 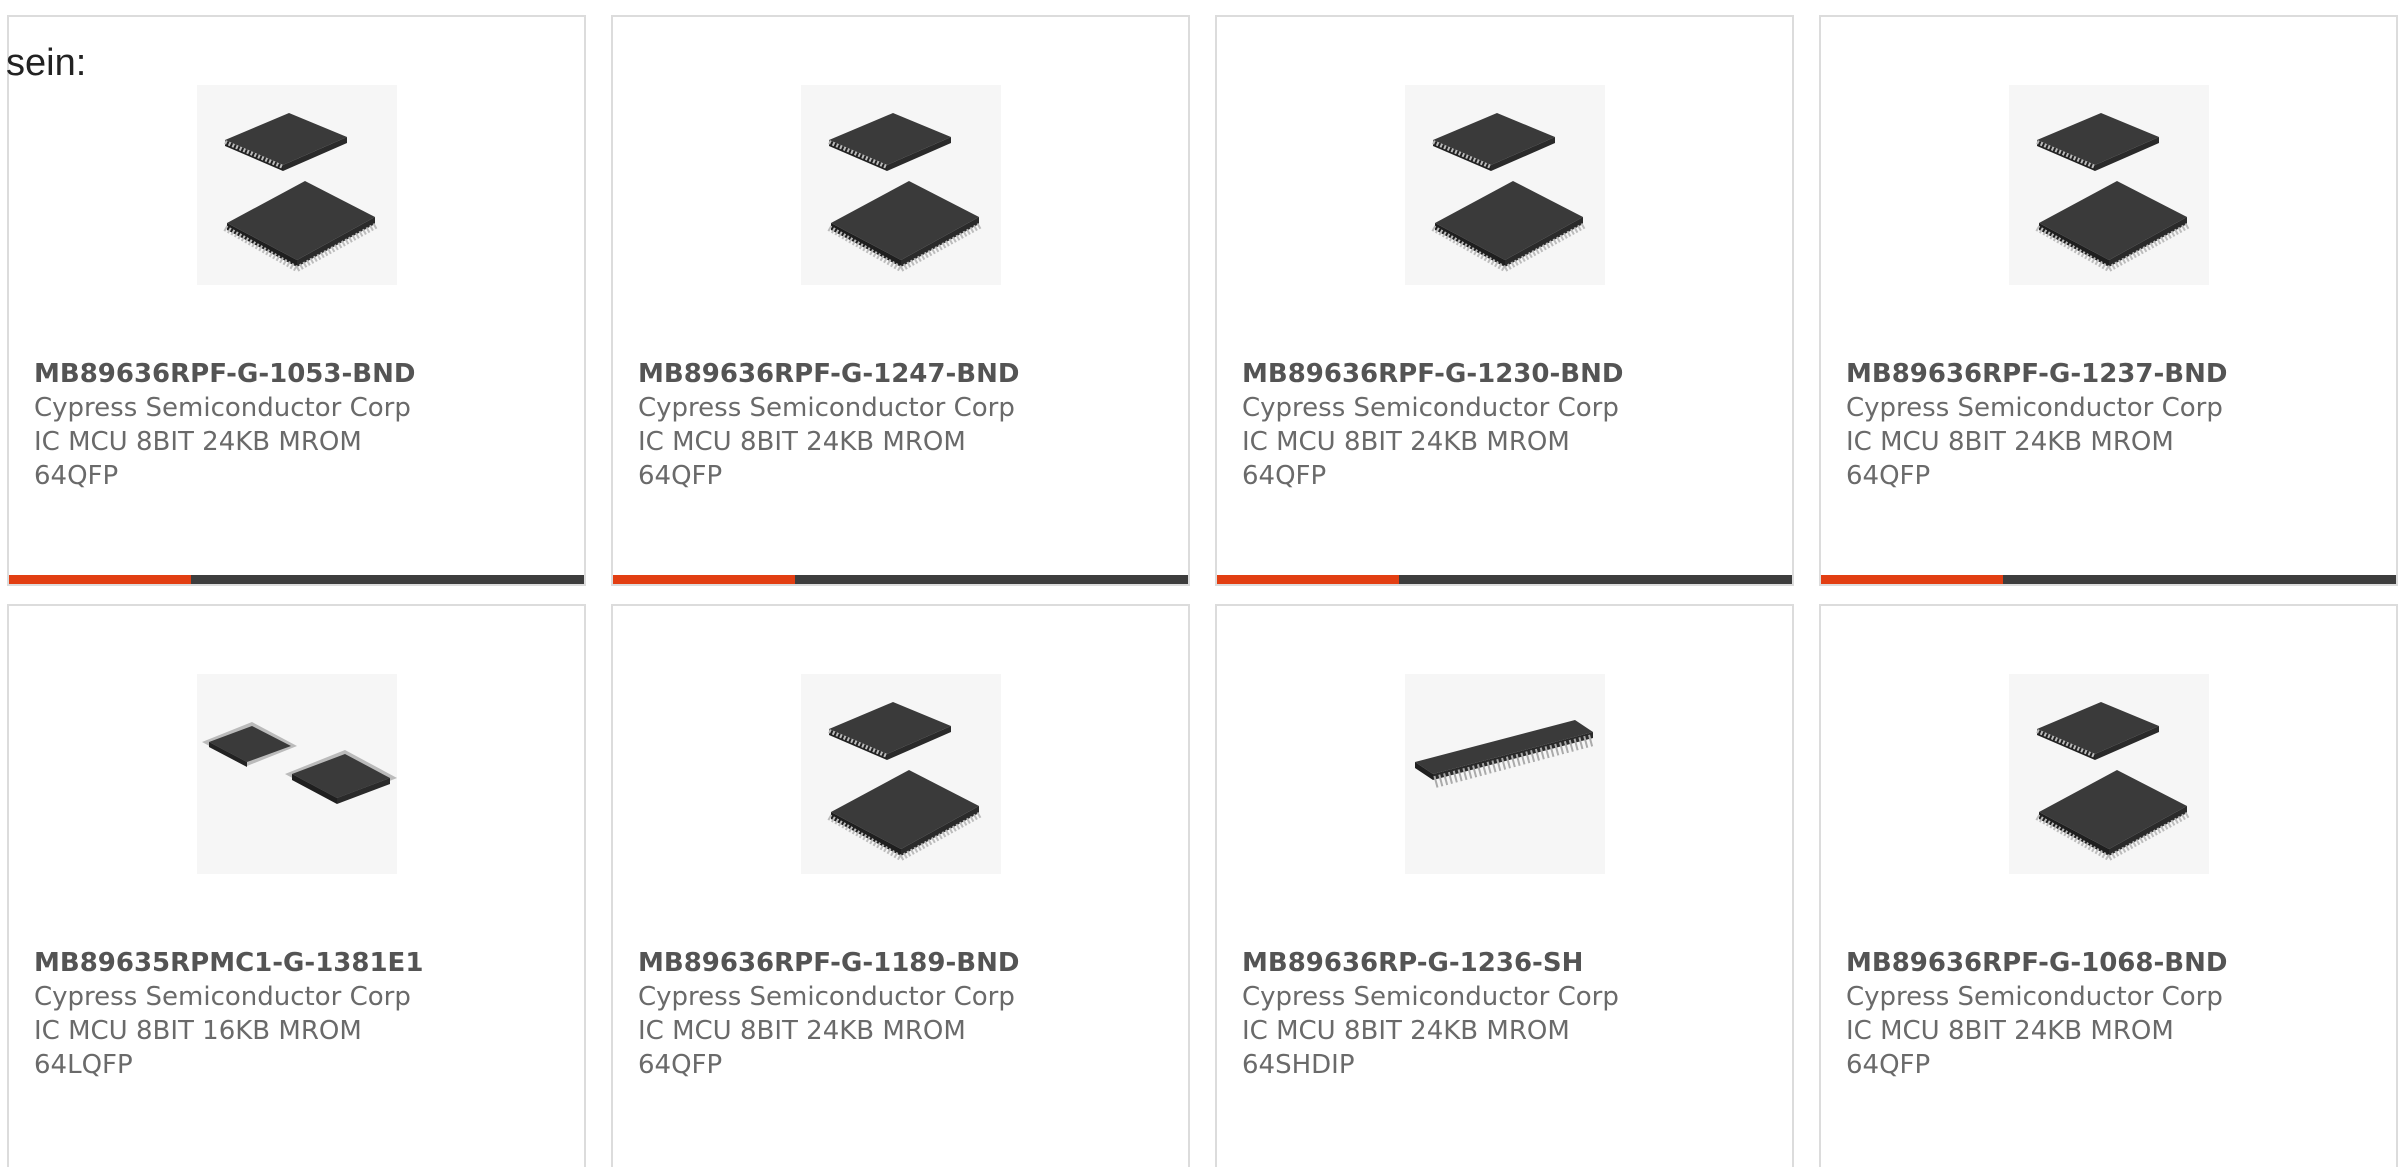 What do you see at coordinates (198, 1048) in the screenshot?
I see `product-description: IC MCU 8BIT 16KB MROM 64LQFP` at bounding box center [198, 1048].